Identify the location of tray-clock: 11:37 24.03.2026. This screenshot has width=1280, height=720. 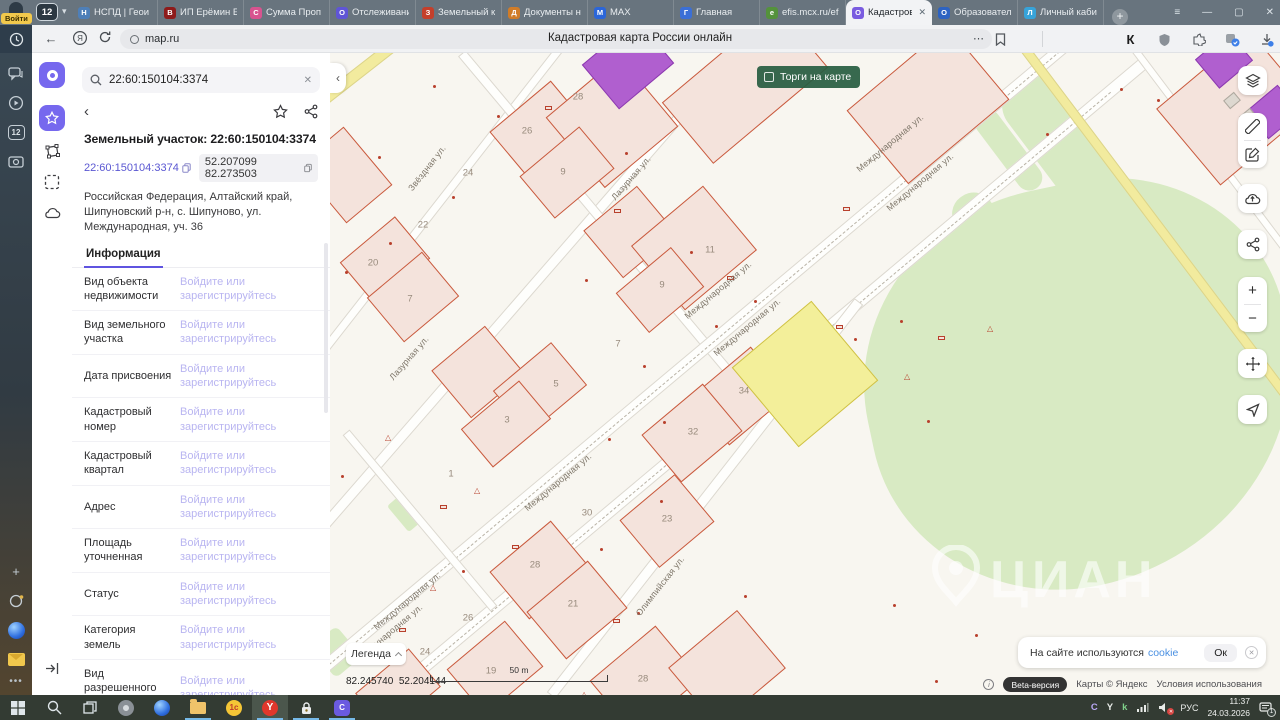
(1228, 707).